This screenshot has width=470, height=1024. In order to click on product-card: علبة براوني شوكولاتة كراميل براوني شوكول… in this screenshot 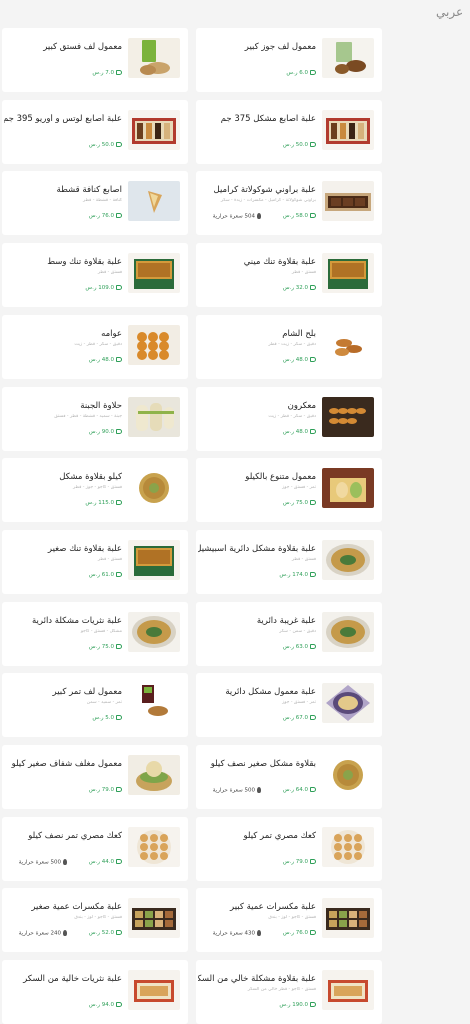, I will do `click(289, 203)`.